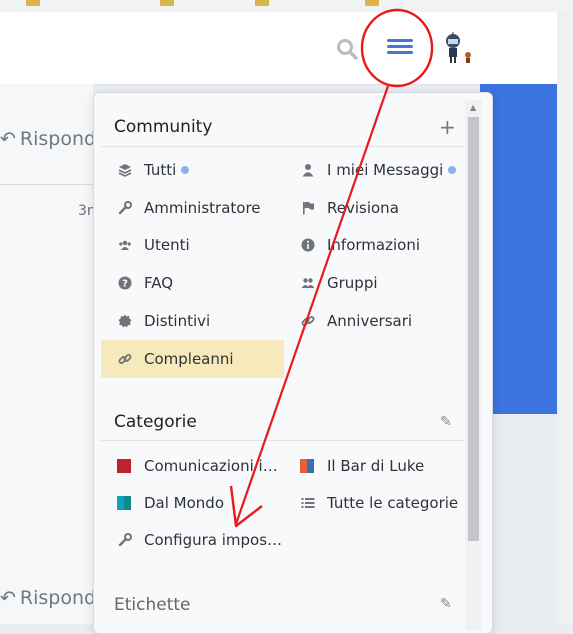 The width and height of the screenshot is (573, 634). I want to click on topic-area, so click(46, 354).